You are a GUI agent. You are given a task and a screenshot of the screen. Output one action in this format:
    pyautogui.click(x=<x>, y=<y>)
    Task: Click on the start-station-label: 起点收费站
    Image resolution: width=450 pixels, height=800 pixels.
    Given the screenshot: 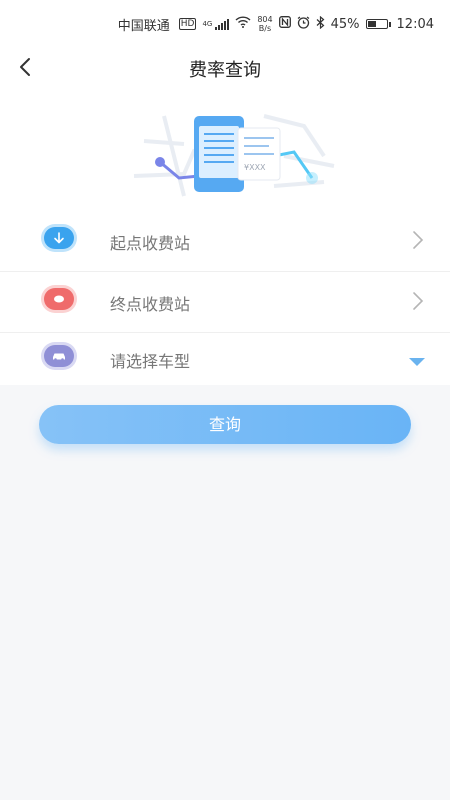 What is the action you would take?
    pyautogui.click(x=150, y=243)
    